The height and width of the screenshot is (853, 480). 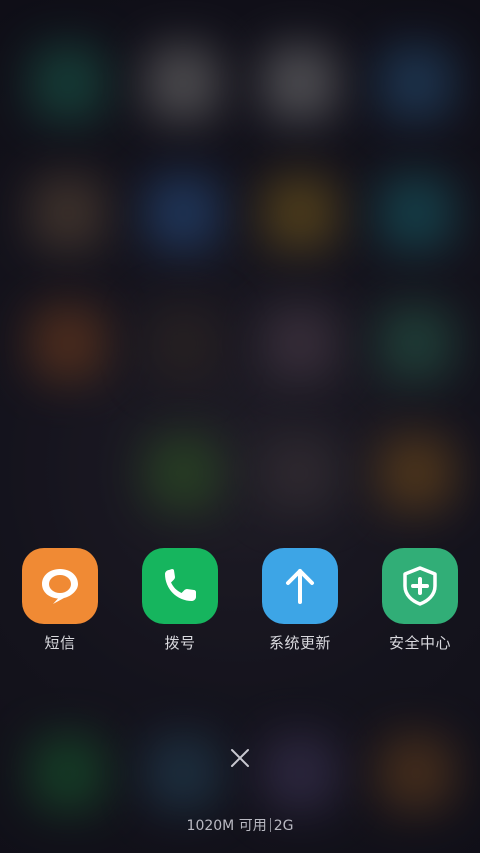 I want to click on phone-icon, so click(x=180, y=586).